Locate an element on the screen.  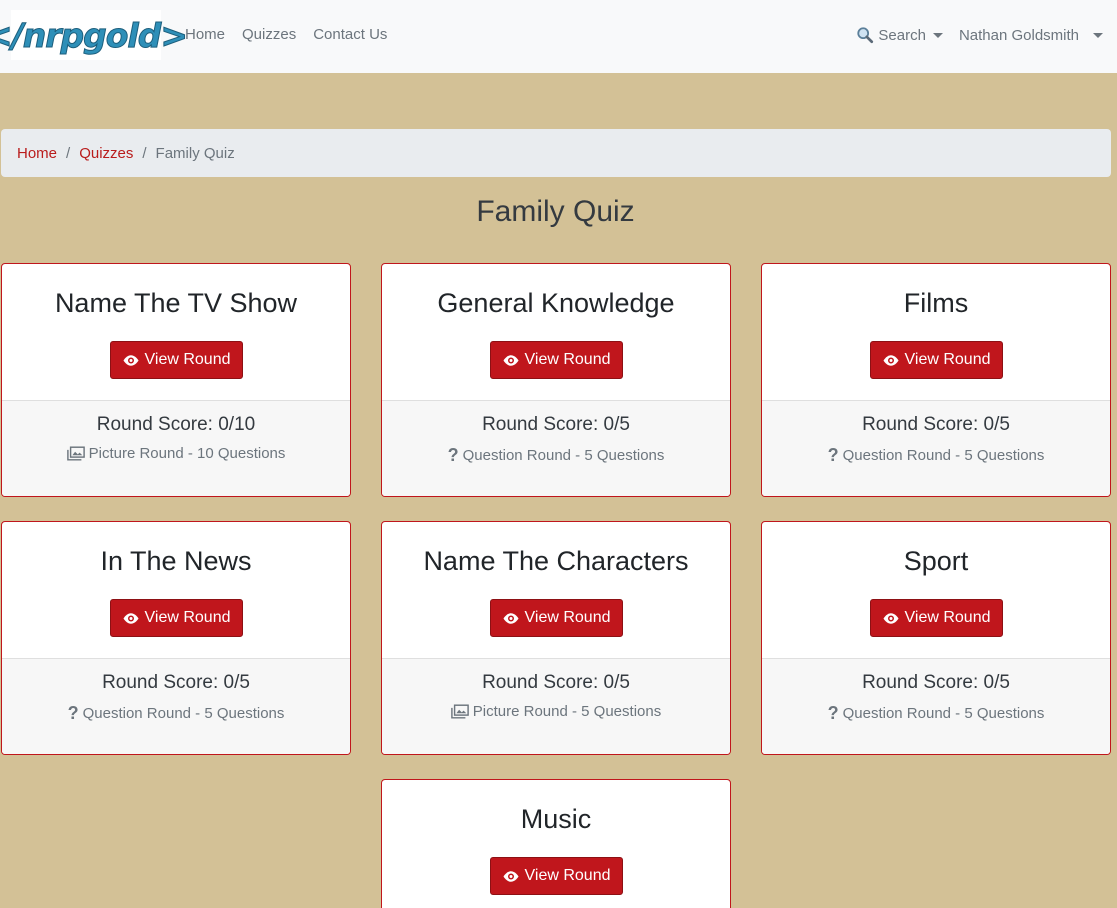
breadcrumb-quizzes: Quizzes is located at coordinates (106, 153).